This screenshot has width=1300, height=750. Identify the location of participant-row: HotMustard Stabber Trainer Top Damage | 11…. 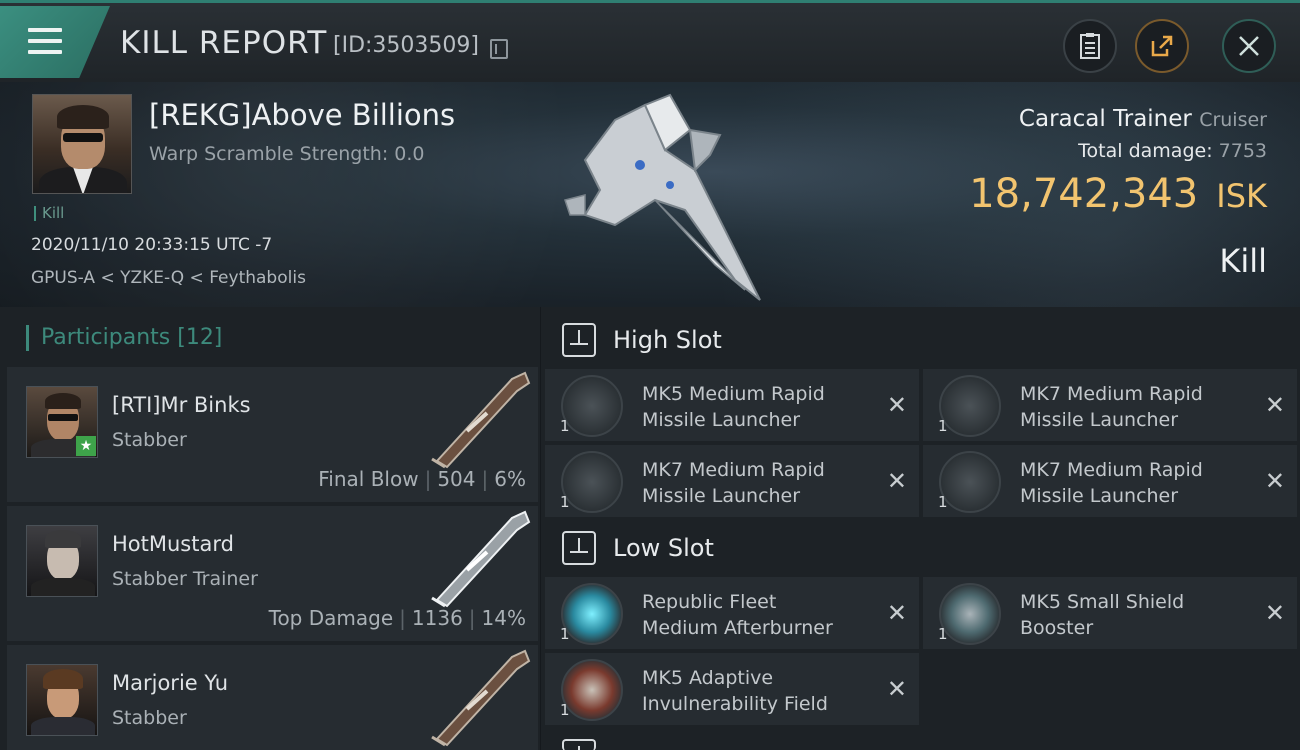
(272, 573).